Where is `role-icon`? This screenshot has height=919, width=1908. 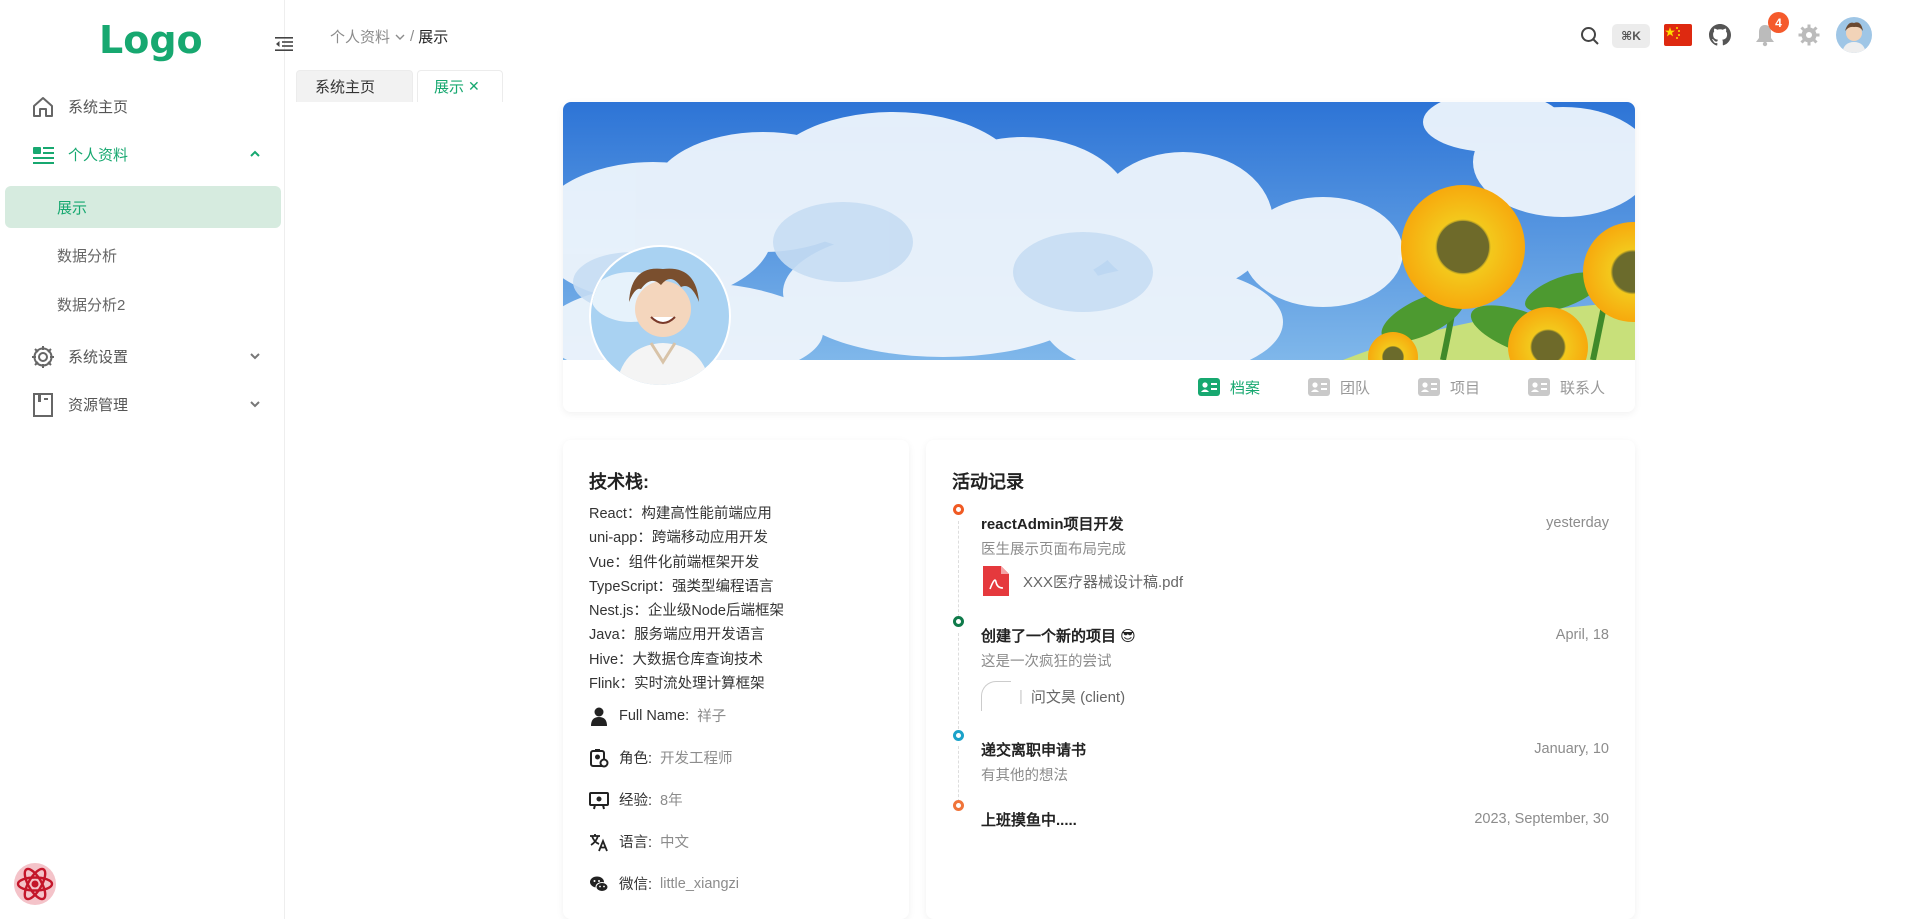 role-icon is located at coordinates (599, 757).